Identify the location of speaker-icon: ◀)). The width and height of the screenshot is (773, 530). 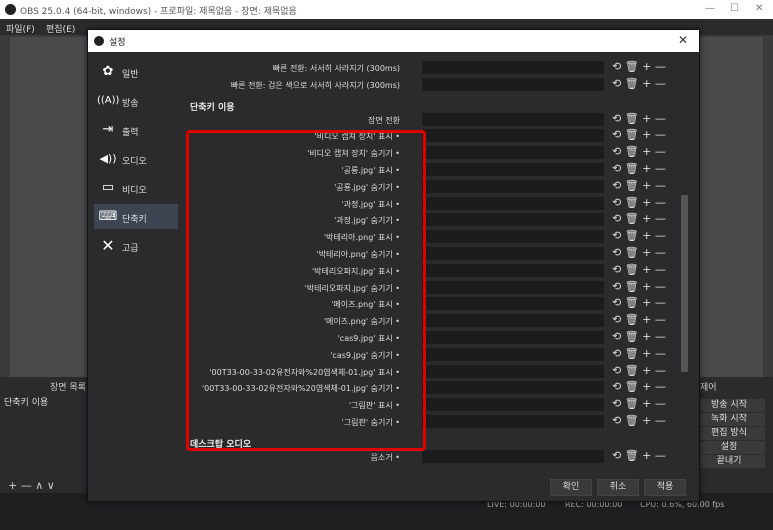
(108, 158).